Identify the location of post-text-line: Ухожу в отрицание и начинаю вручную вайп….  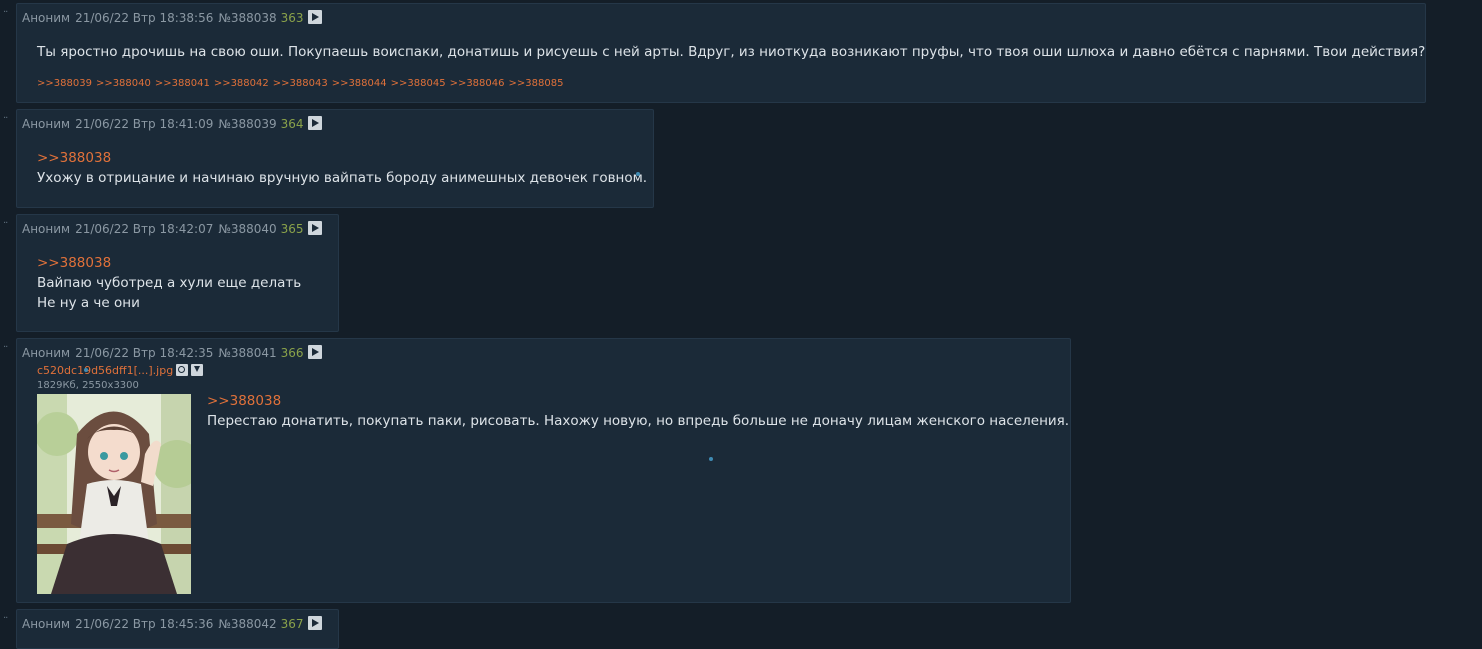
(342, 178).